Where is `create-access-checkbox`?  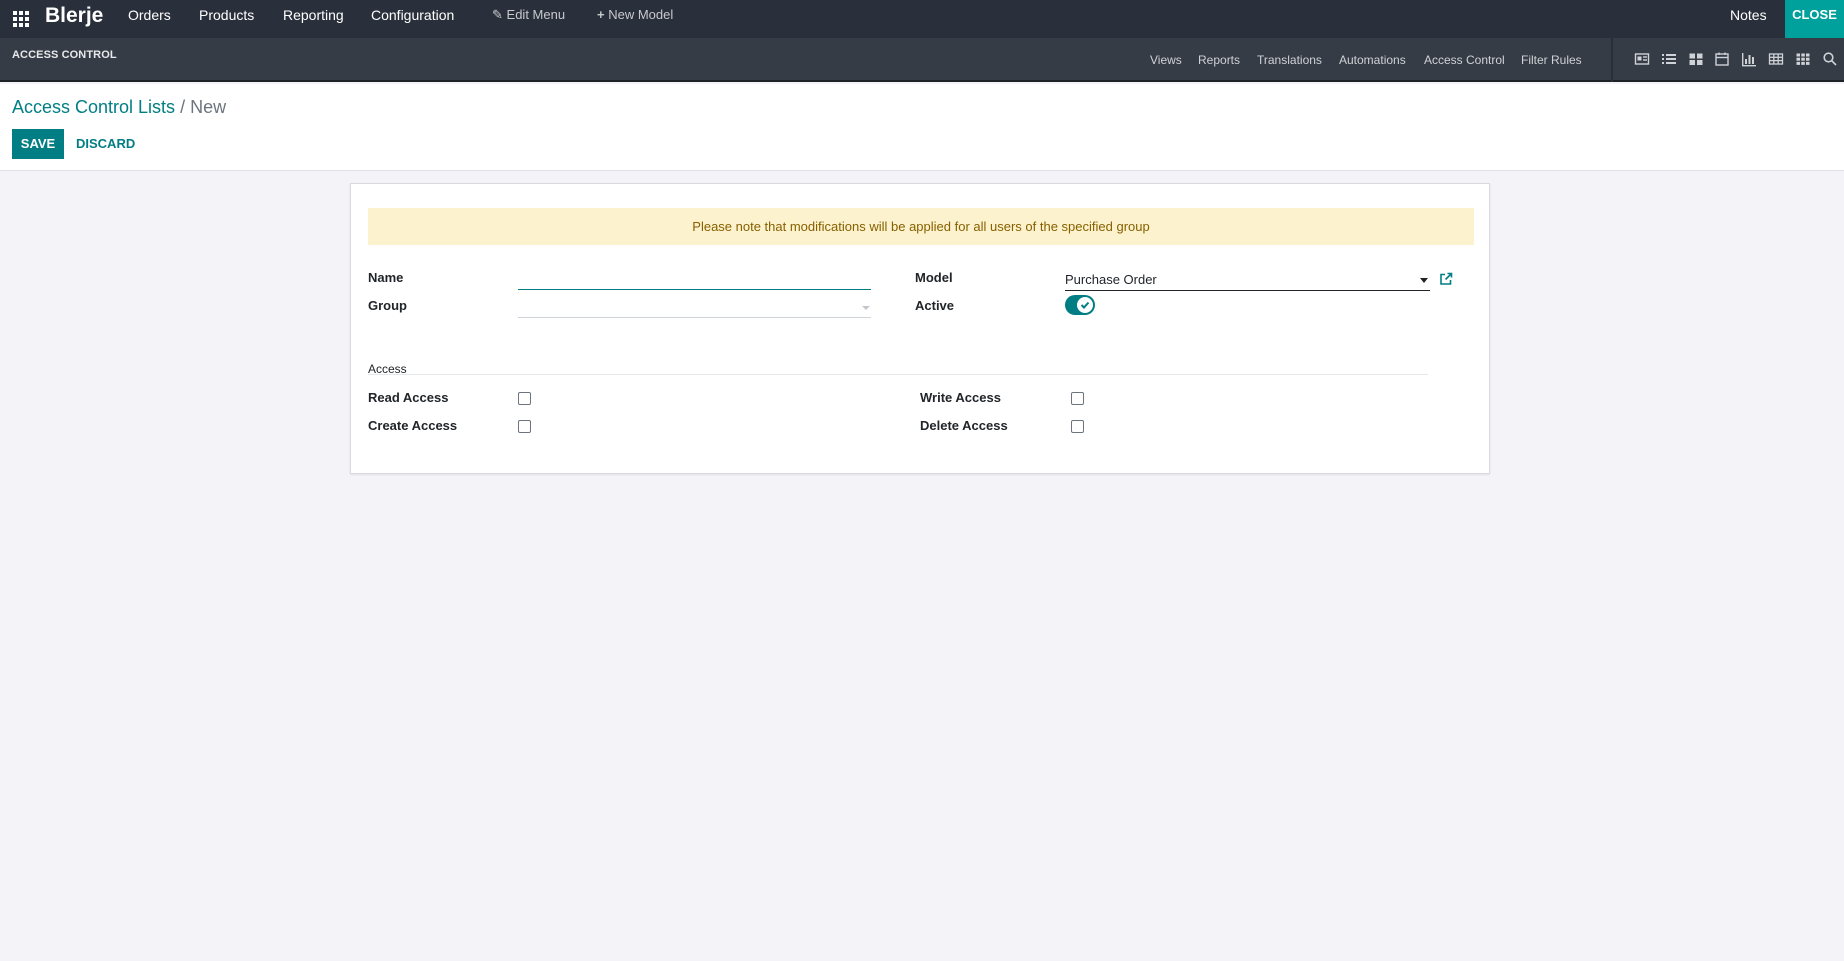 create-access-checkbox is located at coordinates (524, 426).